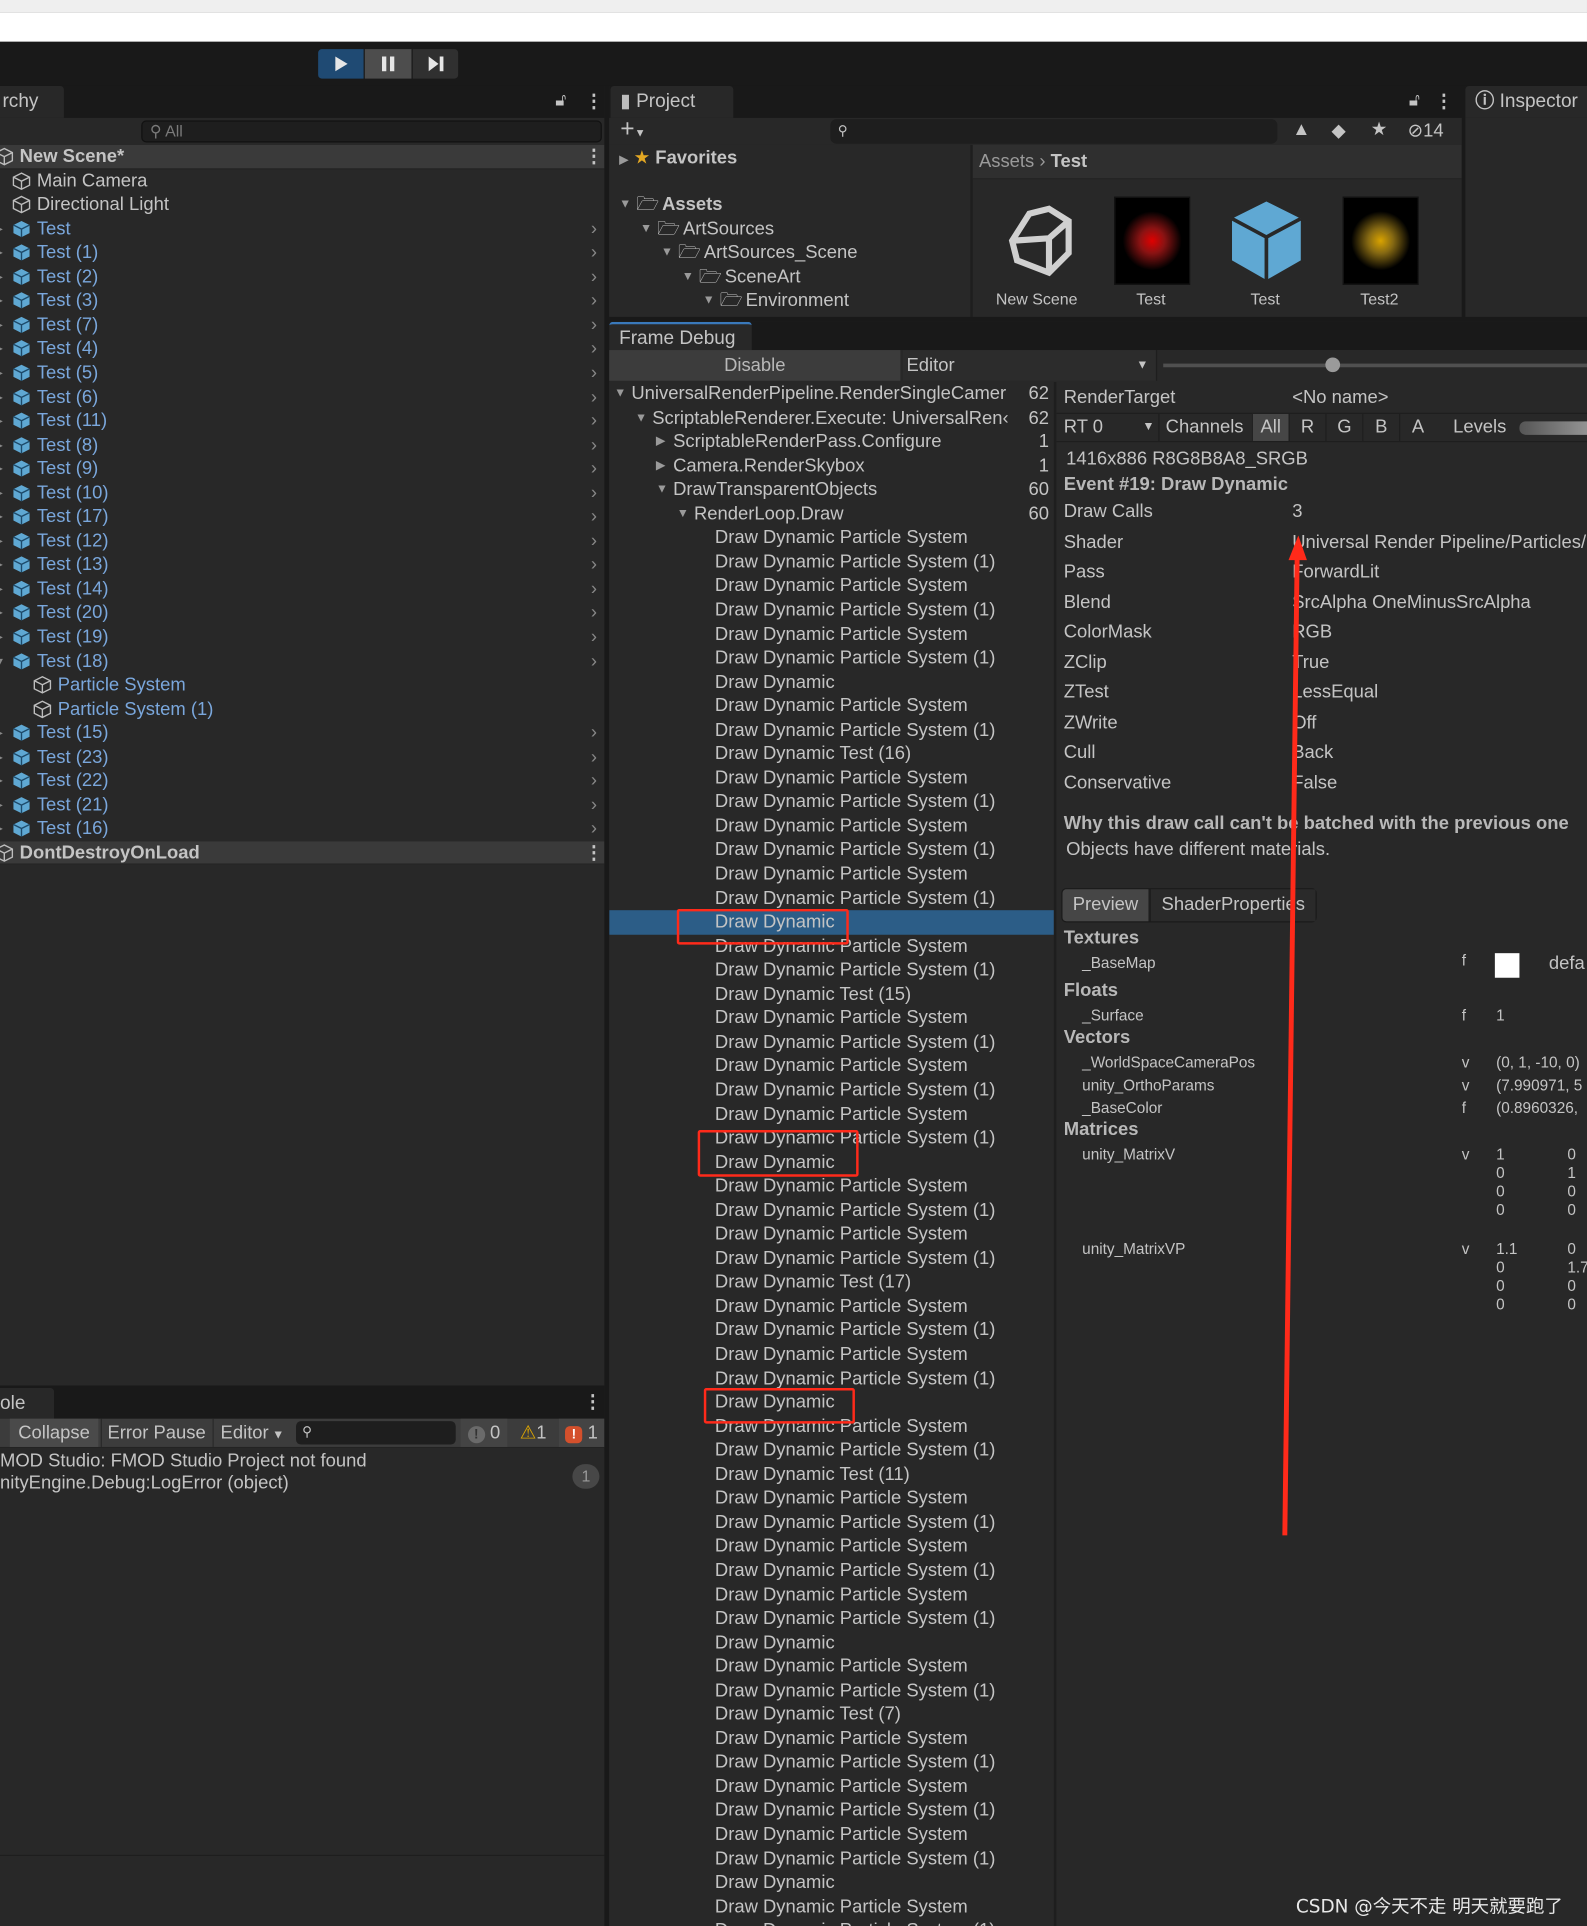 The image size is (1587, 1926). What do you see at coordinates (789, 253) in the screenshot?
I see `tree-item-folder: ▼ 🗁 ArtSources_Scene` at bounding box center [789, 253].